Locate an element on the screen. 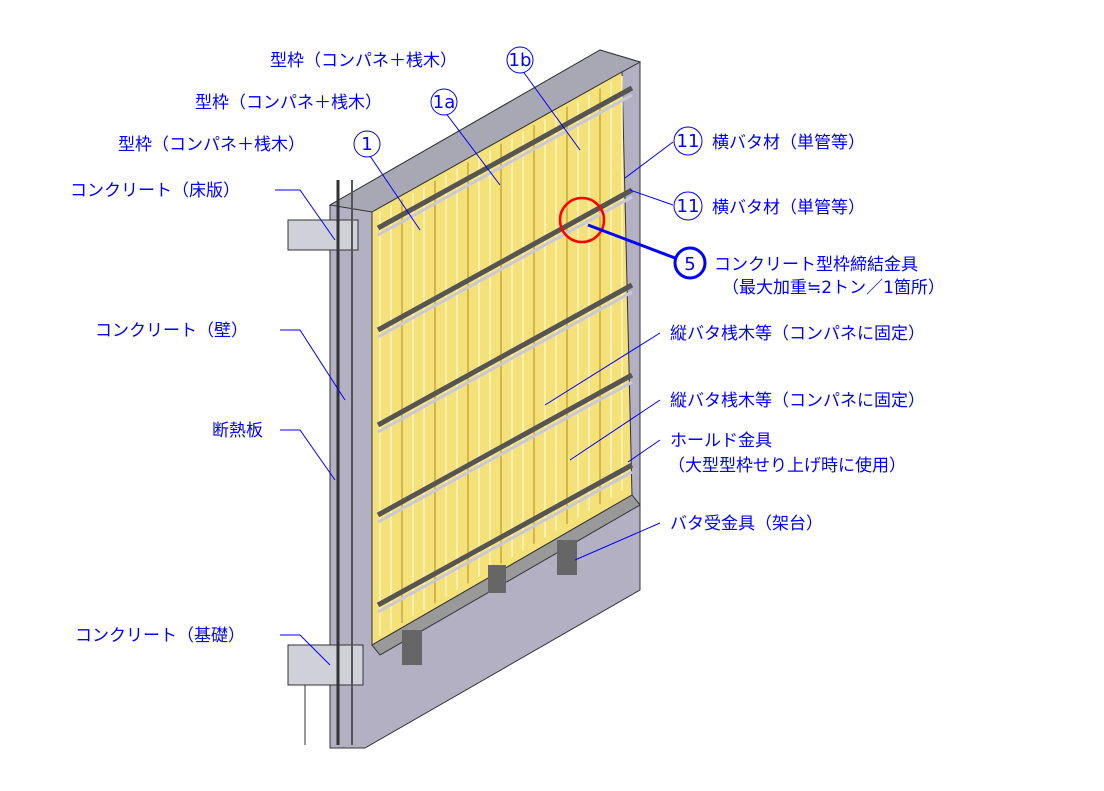 This screenshot has width=1104, height=791. label-hold-line1: ホールド金具 is located at coordinates (721, 441).